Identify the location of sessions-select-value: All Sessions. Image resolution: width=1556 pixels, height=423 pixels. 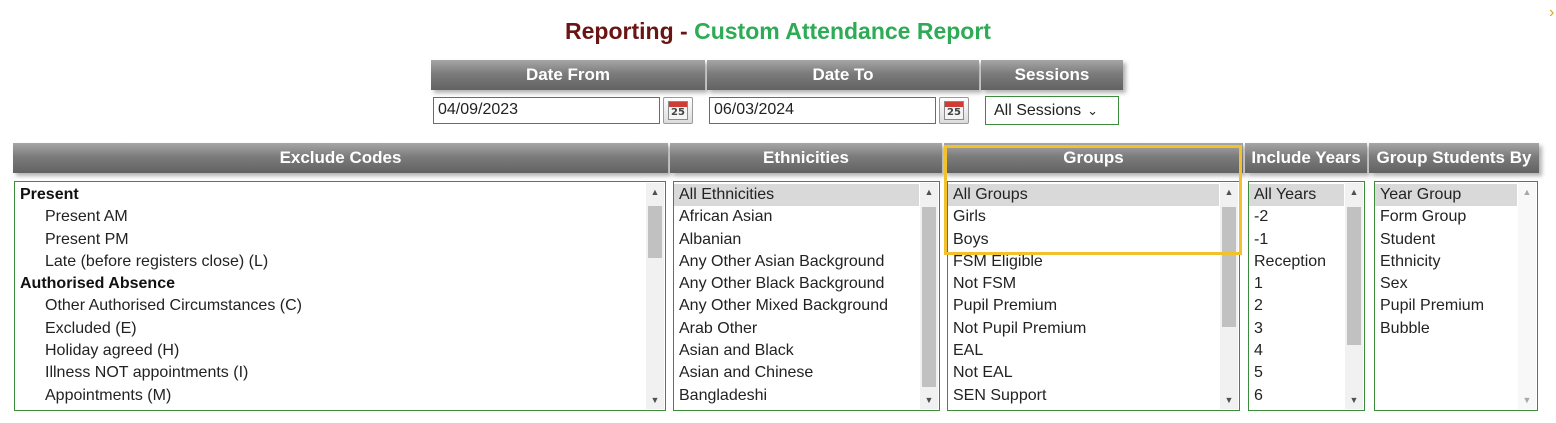
(1038, 110).